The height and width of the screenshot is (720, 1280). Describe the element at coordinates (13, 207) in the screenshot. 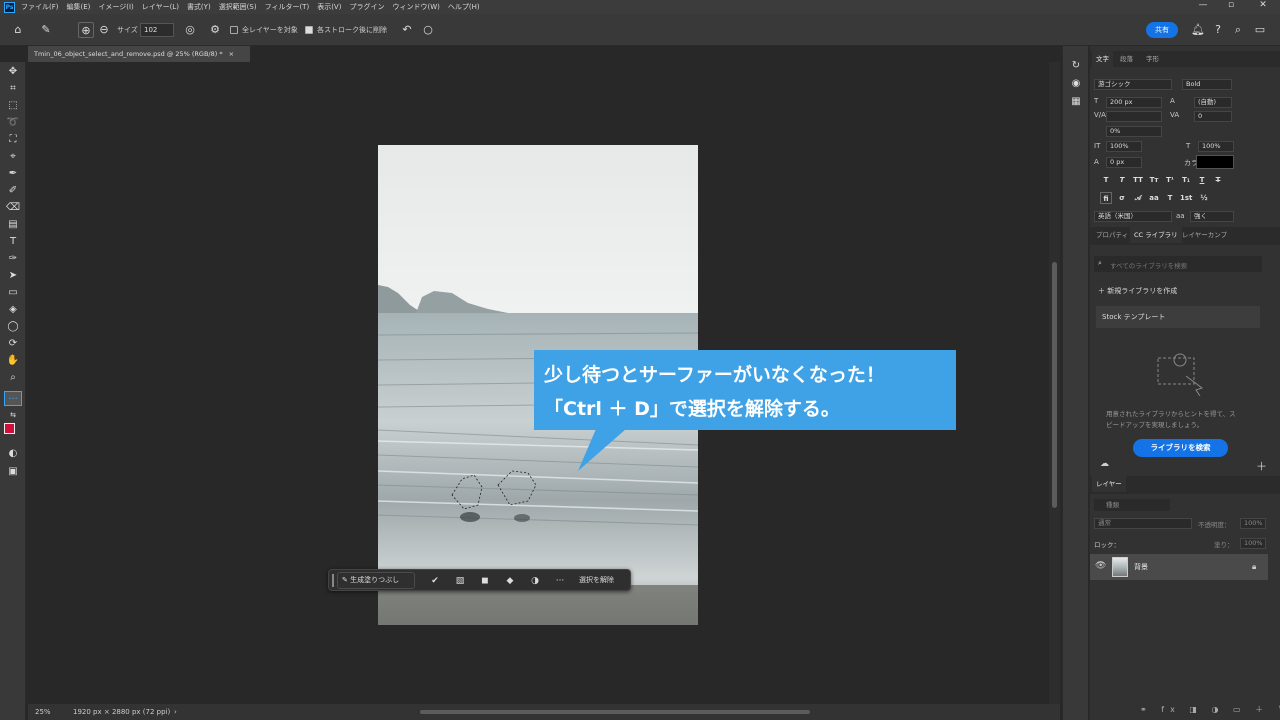

I see `eraser-tool-icon: ⌫` at that location.